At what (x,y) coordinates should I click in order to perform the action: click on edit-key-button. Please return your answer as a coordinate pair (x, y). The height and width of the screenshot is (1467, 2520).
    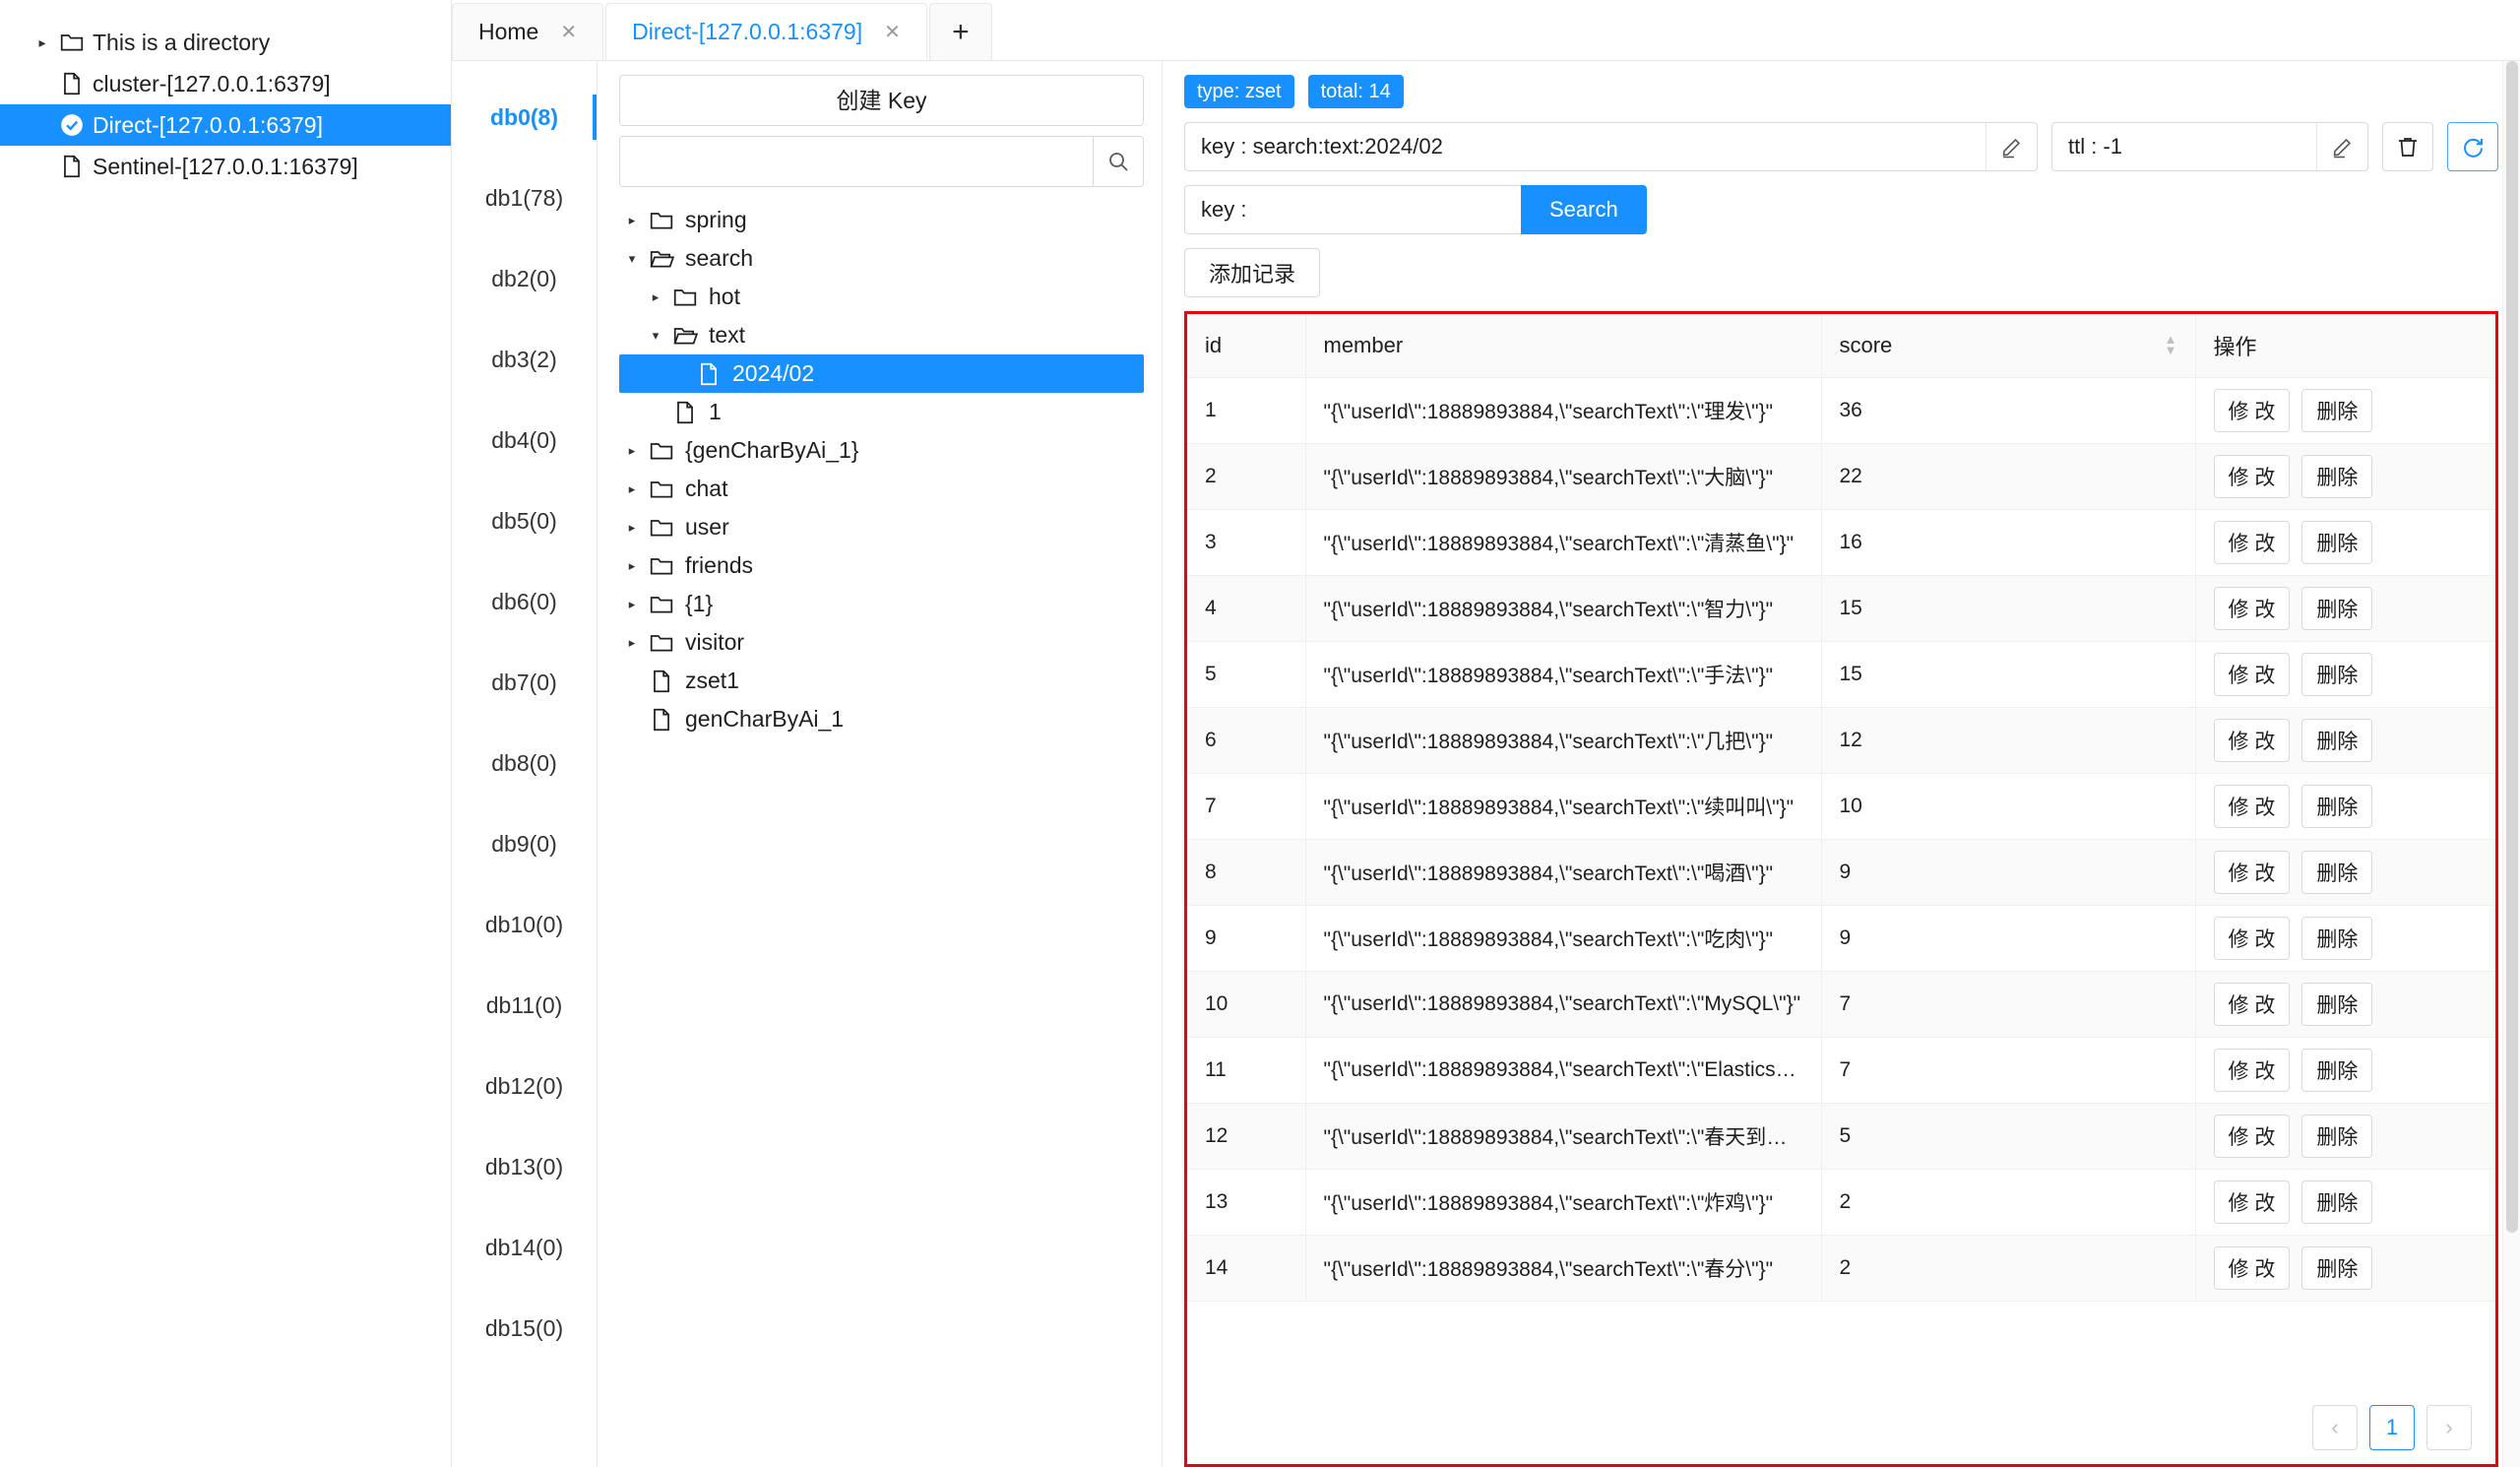
    Looking at the image, I should click on (2011, 146).